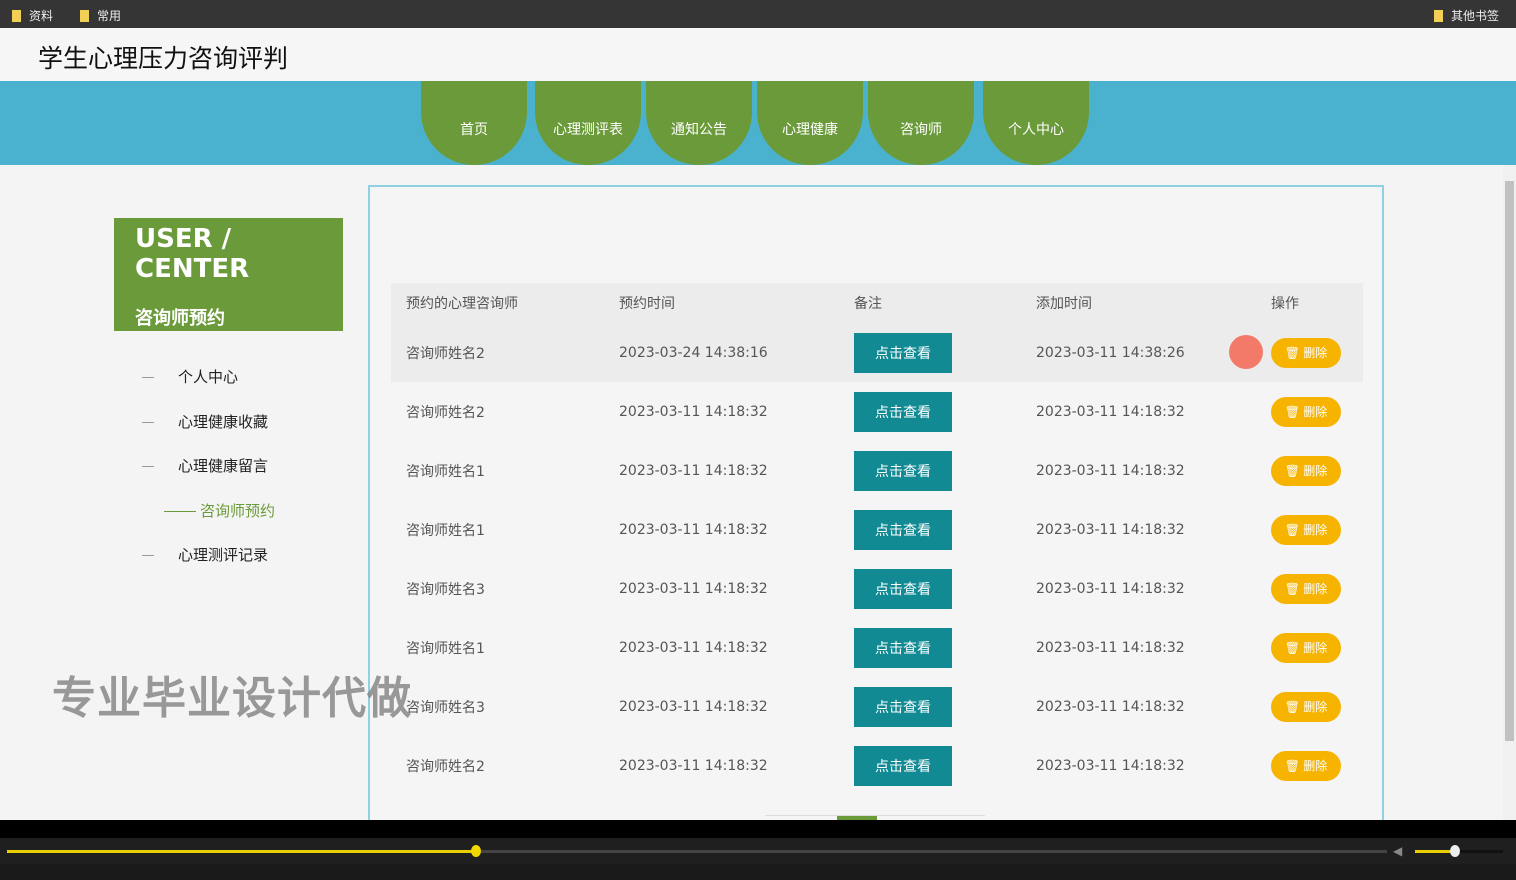  I want to click on added-time: 2023-03-11 14:38:26, so click(1138, 352).